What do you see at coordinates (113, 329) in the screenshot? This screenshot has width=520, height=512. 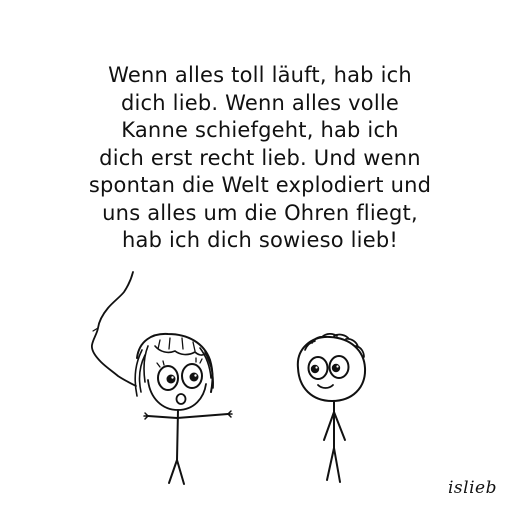 I see `speech-tail-icon` at bounding box center [113, 329].